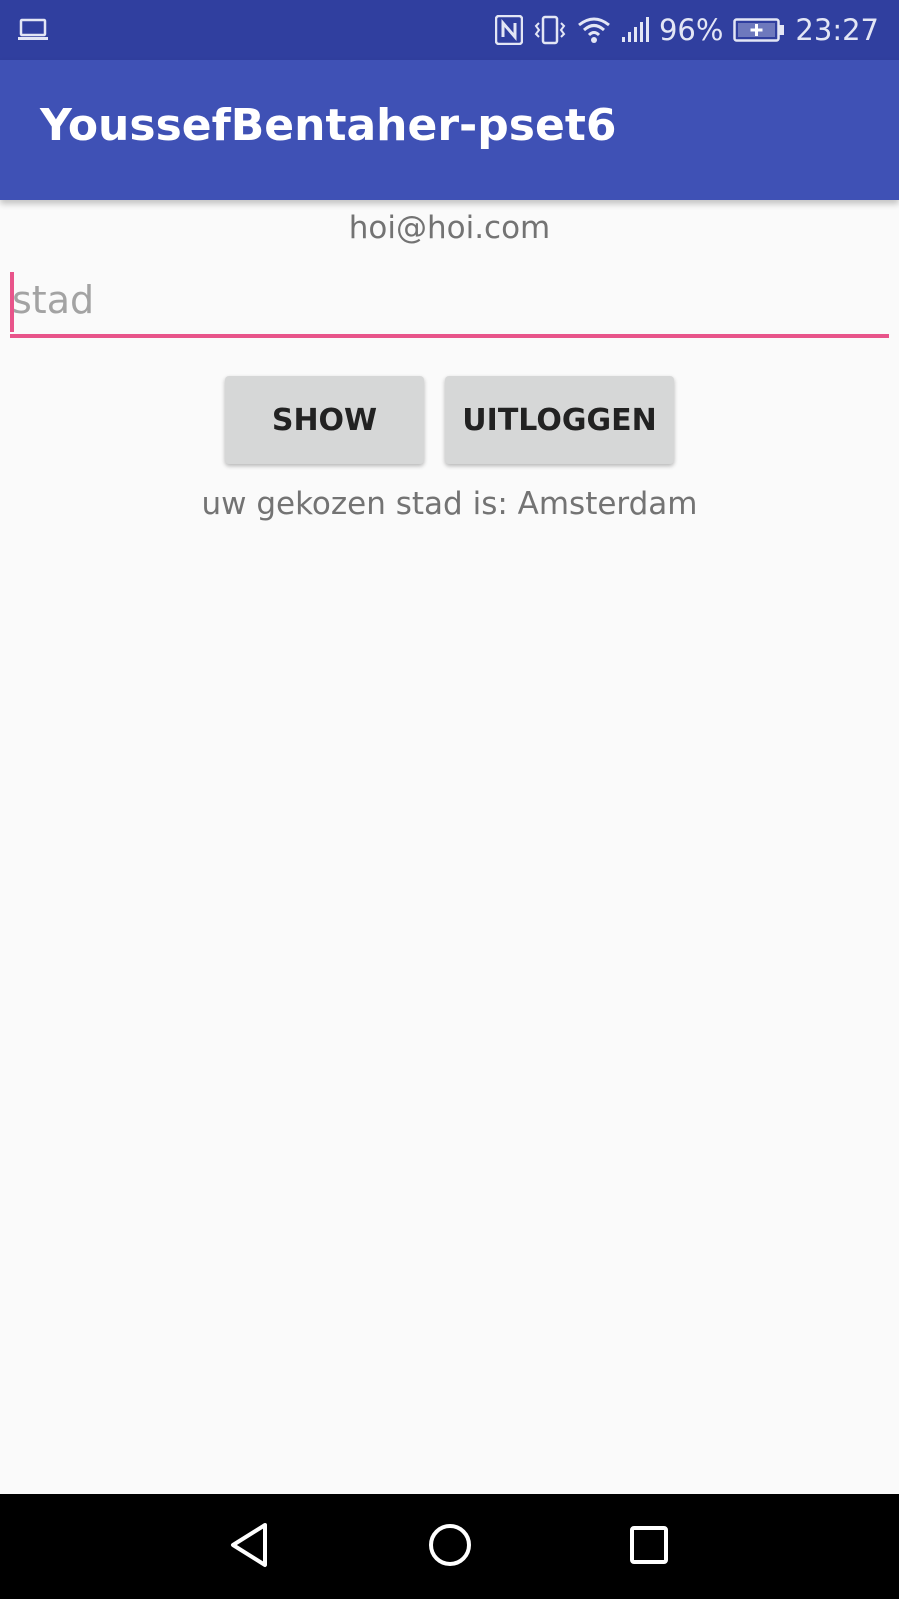 The image size is (899, 1599). I want to click on nfc-icon, so click(508, 30).